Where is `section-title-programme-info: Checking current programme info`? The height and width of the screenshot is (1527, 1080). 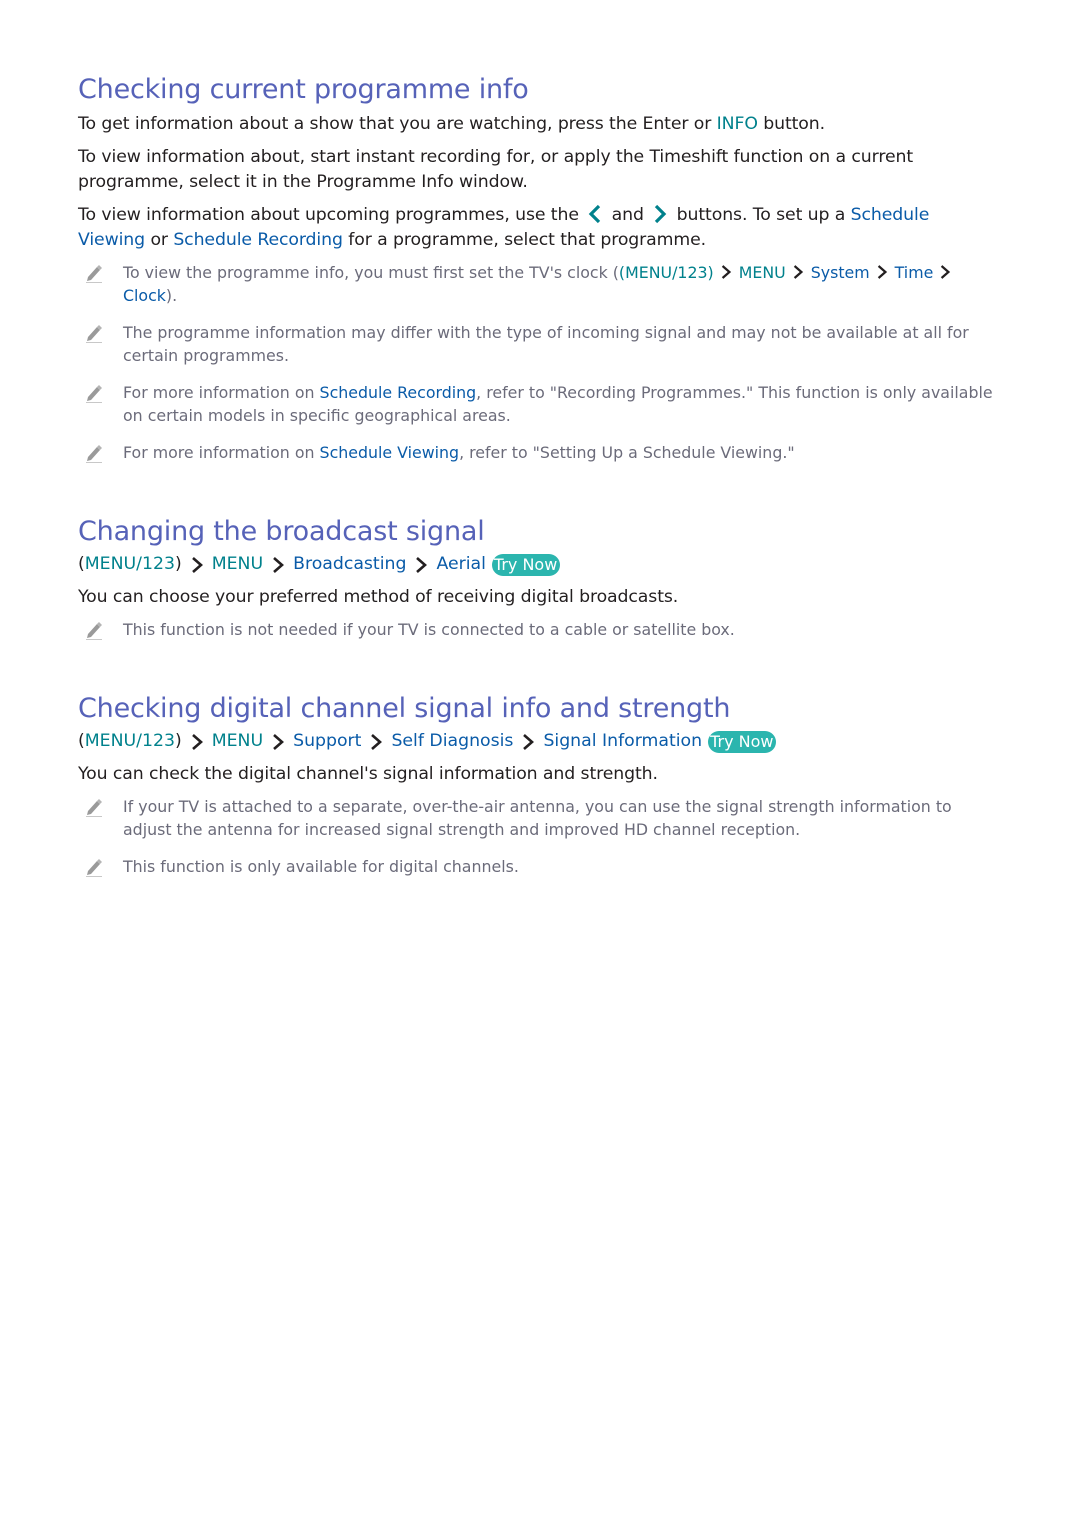
section-title-programme-info: Checking current programme info is located at coordinates (303, 89).